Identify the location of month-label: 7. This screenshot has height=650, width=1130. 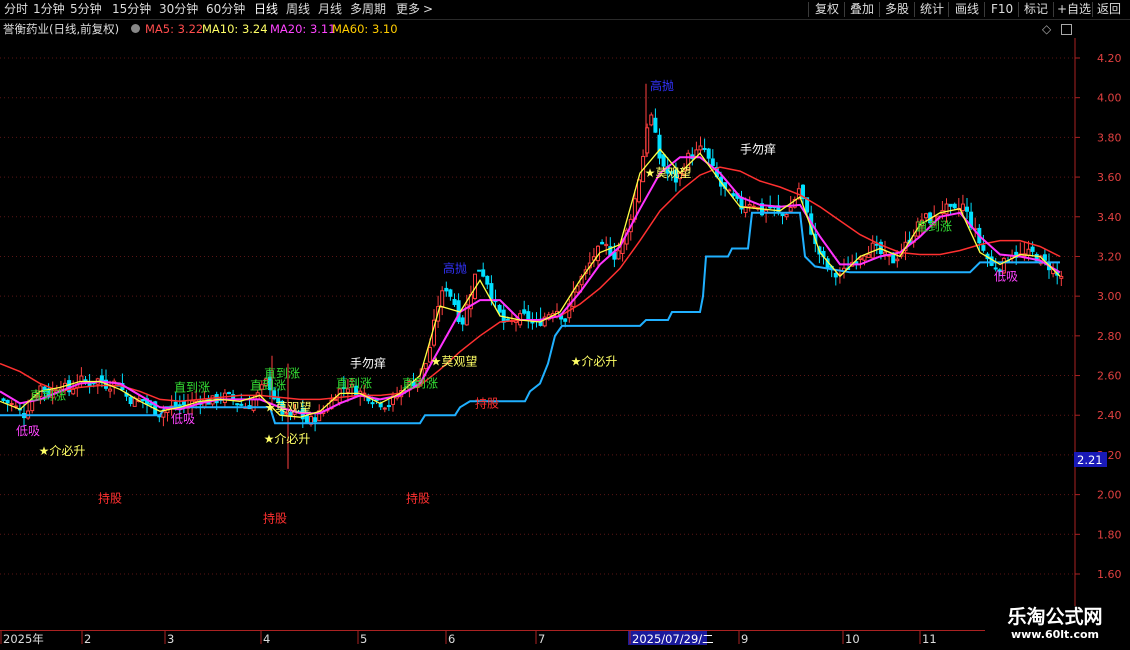
(541, 639).